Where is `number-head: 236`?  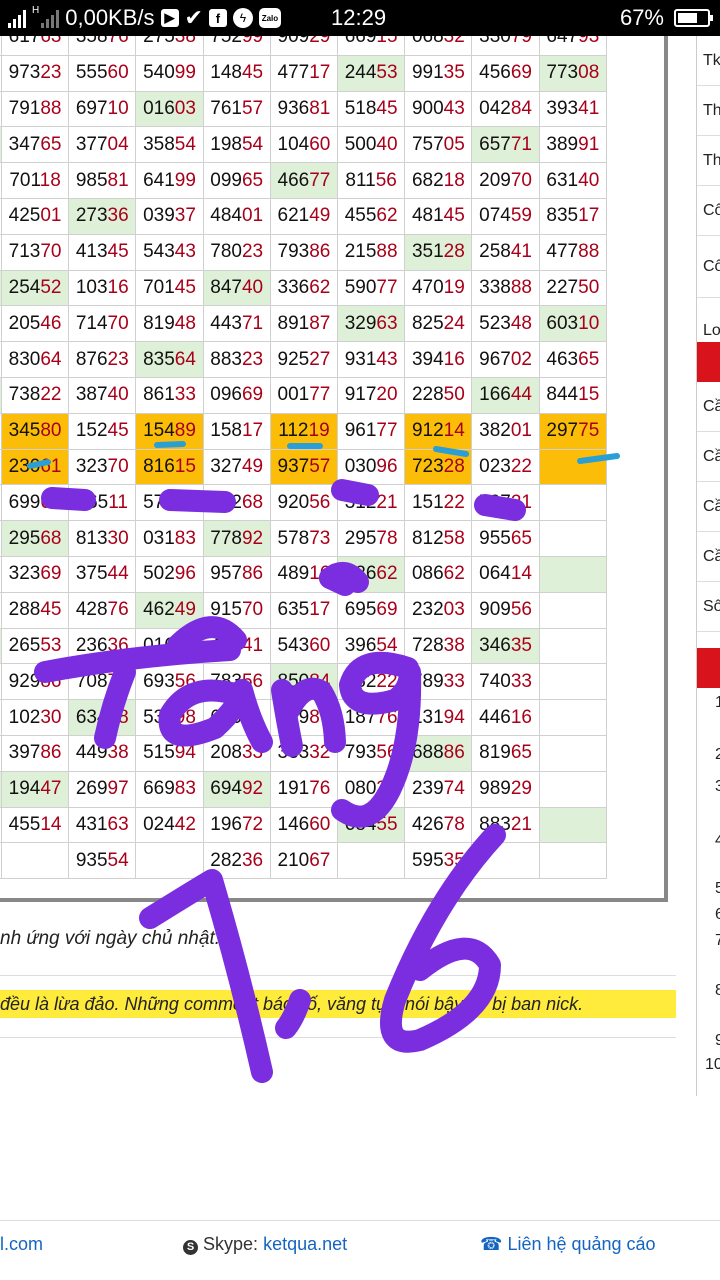
number-head: 236 is located at coordinates (91, 645).